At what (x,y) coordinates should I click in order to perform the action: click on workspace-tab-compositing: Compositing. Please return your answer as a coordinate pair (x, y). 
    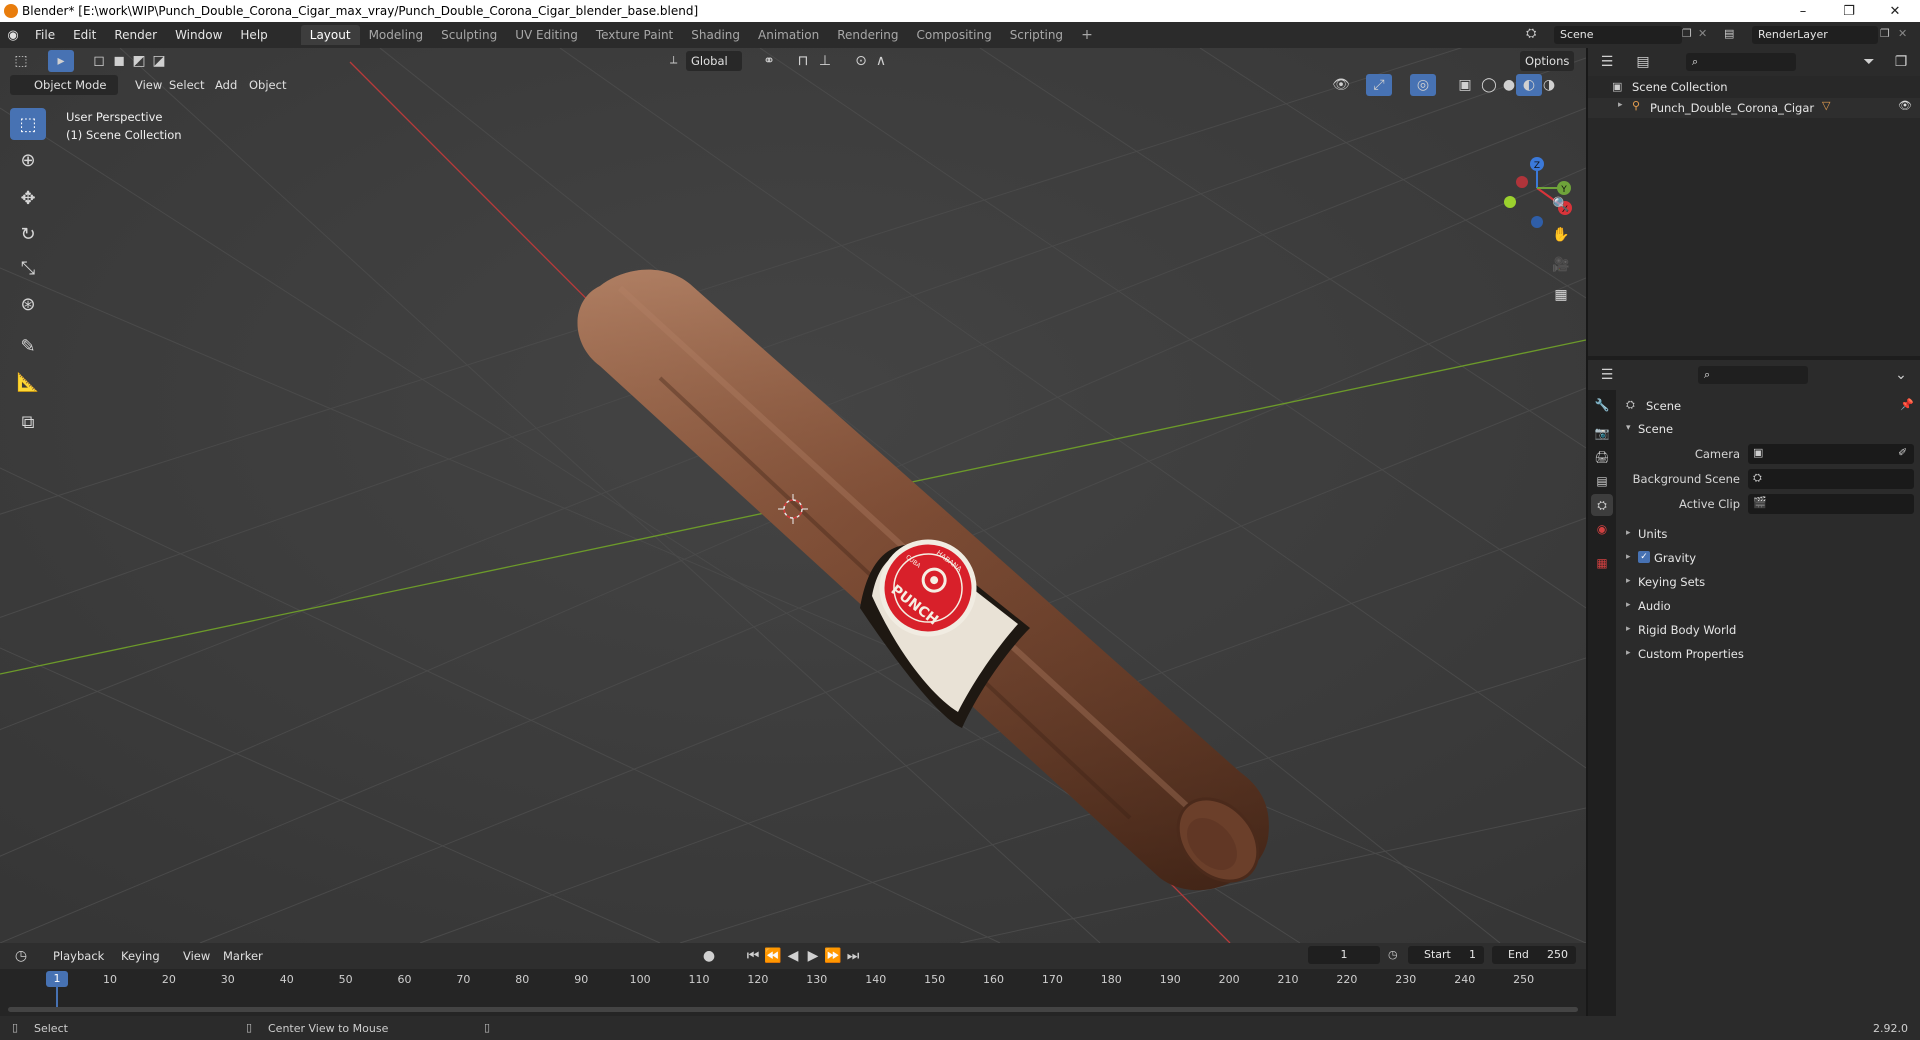
    Looking at the image, I should click on (953, 35).